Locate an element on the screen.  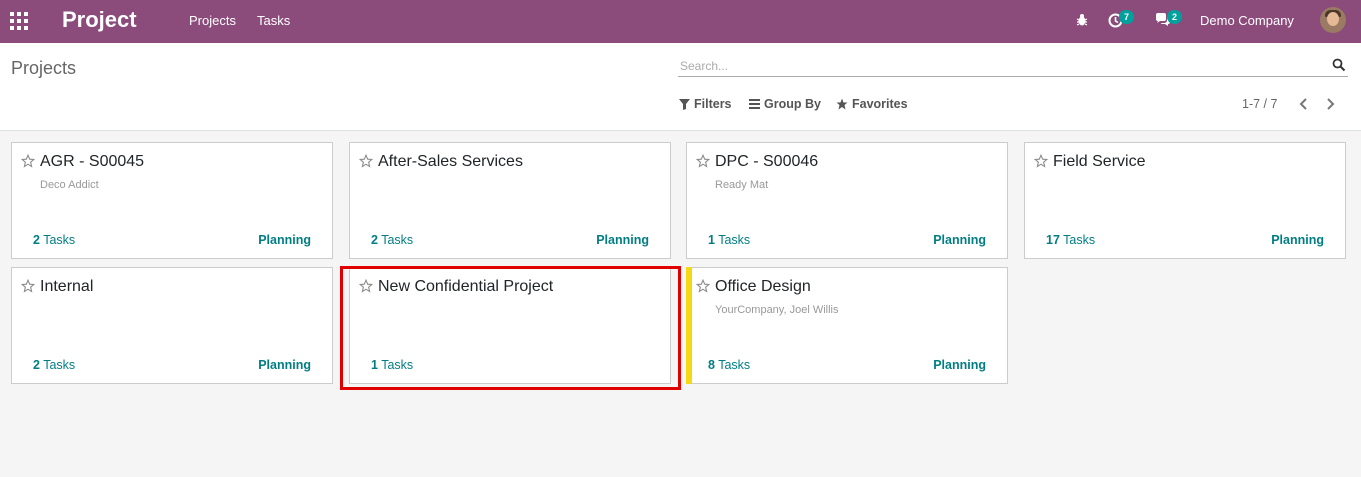
project-card: DPC - S00046 Ready Mat 1 Tasks Planning is located at coordinates (847, 200).